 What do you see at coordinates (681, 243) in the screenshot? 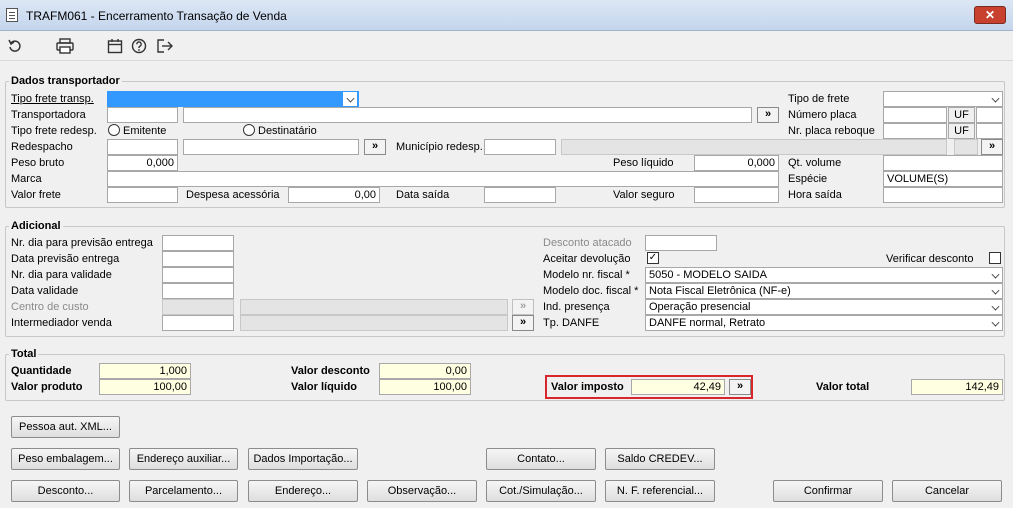
I see `desconto-atacado-input` at bounding box center [681, 243].